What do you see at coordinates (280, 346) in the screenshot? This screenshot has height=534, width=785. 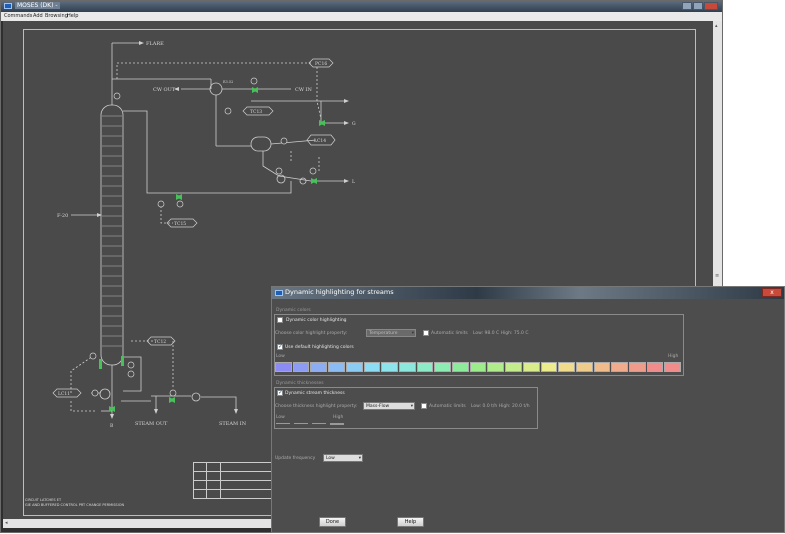 I see `default-colors-checkbox` at bounding box center [280, 346].